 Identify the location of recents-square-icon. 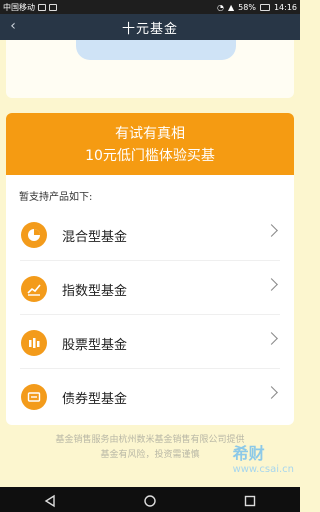
(250, 500).